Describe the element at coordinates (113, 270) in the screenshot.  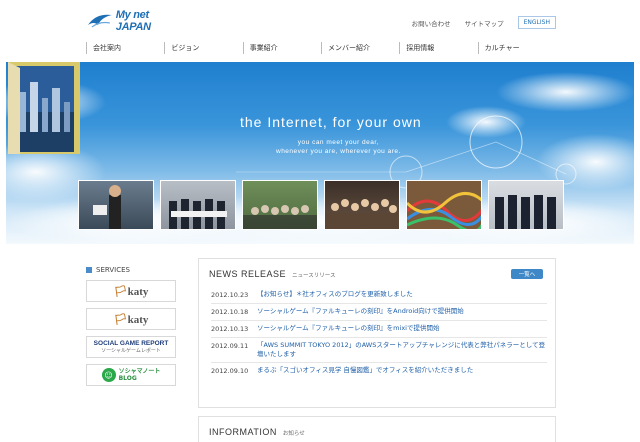
I see `services-title: SERVICES` at that location.